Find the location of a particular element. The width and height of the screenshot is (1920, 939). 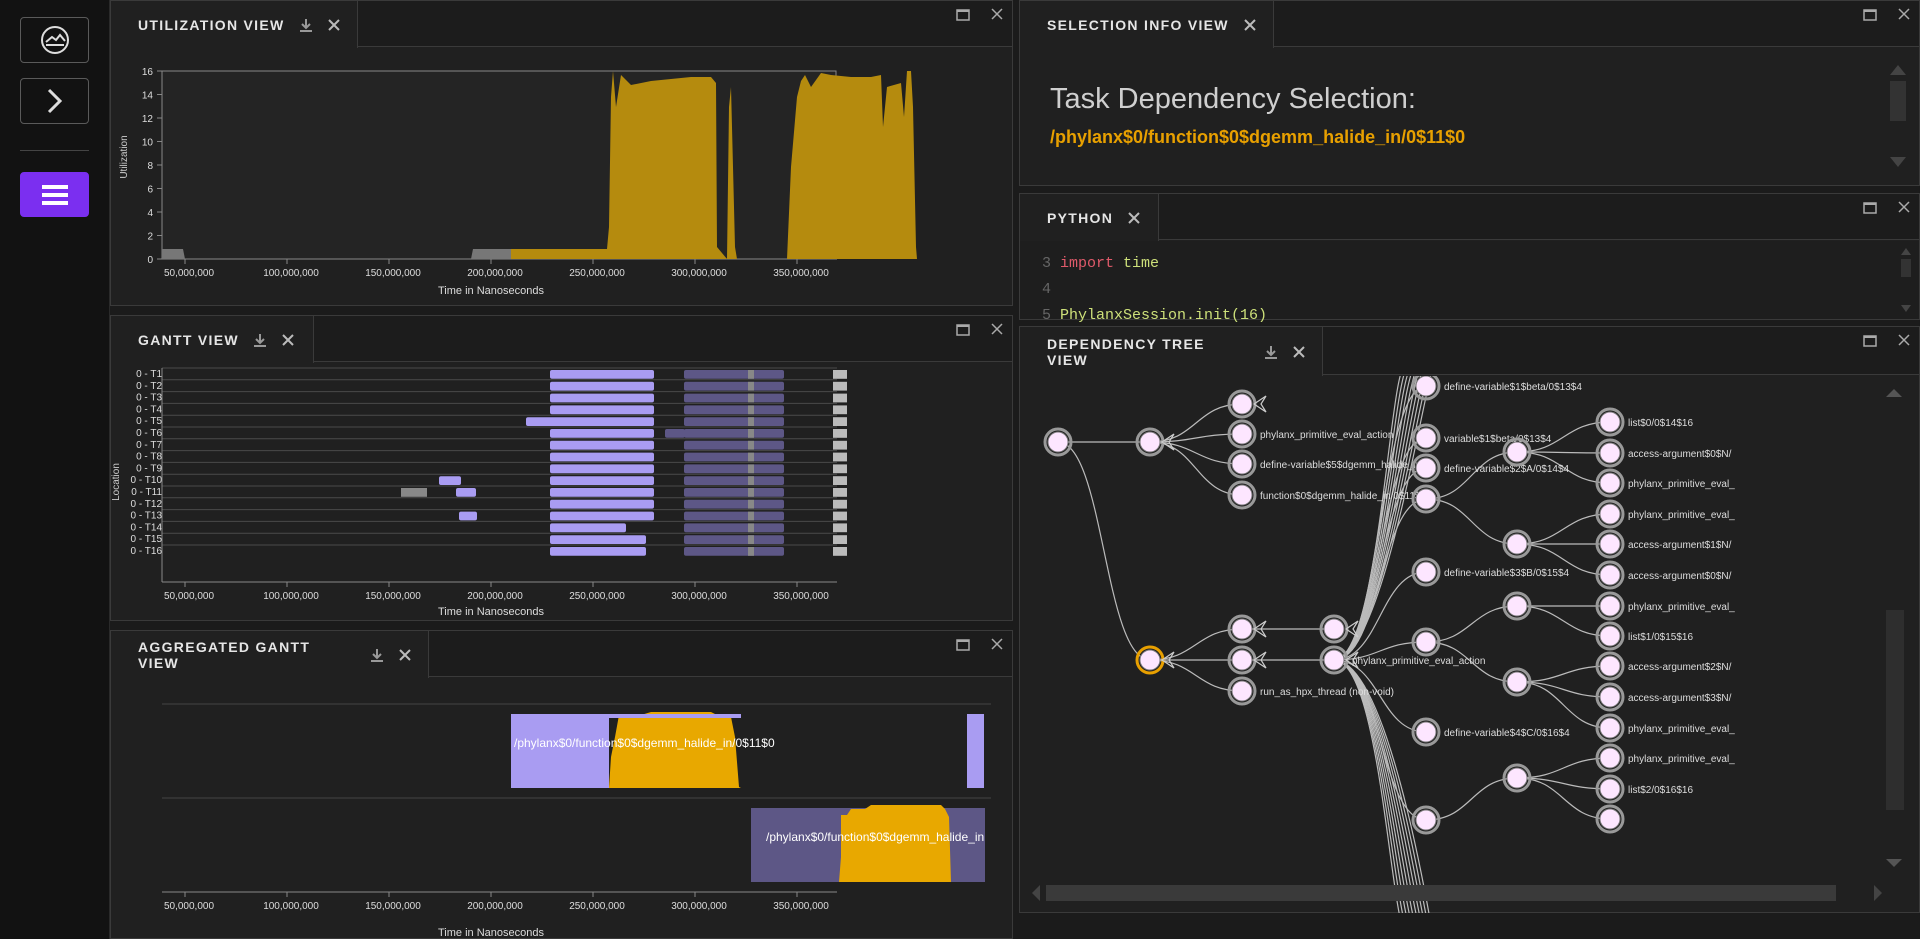

app-logo-button is located at coordinates (54, 40).